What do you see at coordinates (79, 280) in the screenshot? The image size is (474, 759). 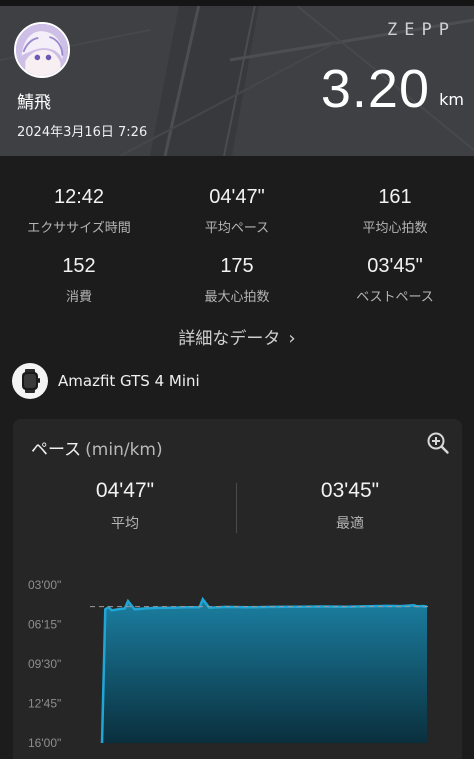 I see `stat-calories: 152 消費` at bounding box center [79, 280].